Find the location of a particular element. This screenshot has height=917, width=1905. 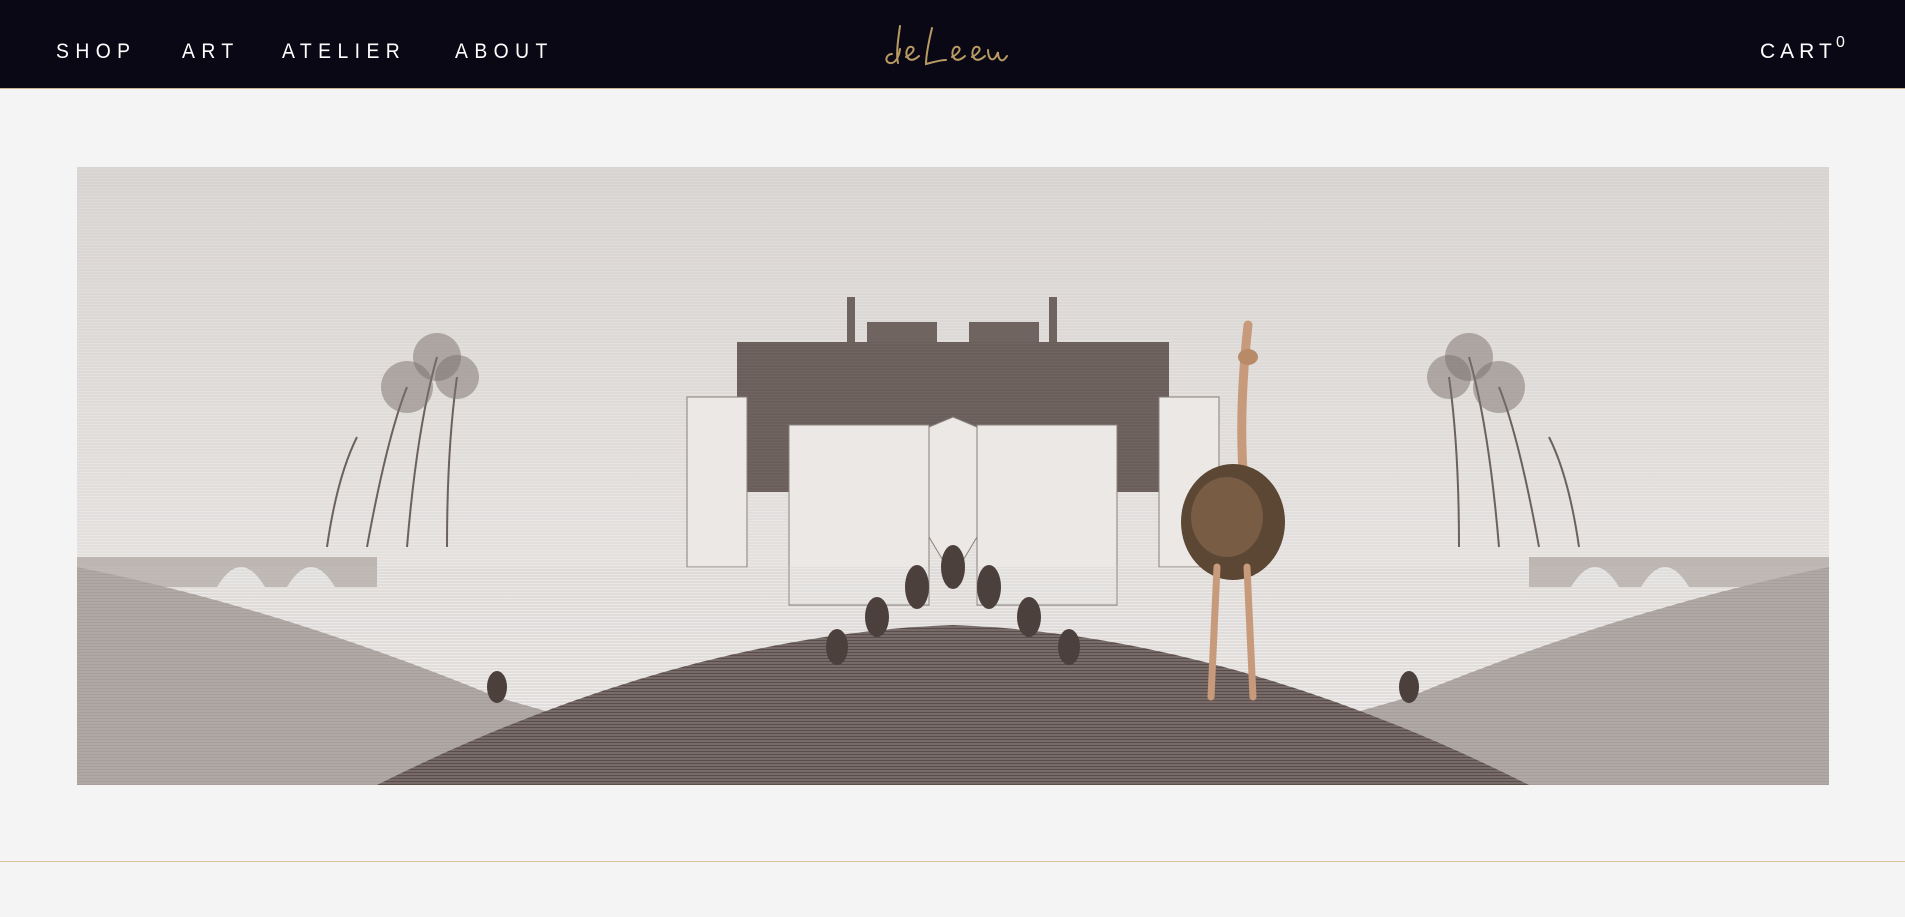

brand-logo is located at coordinates (945, 44).